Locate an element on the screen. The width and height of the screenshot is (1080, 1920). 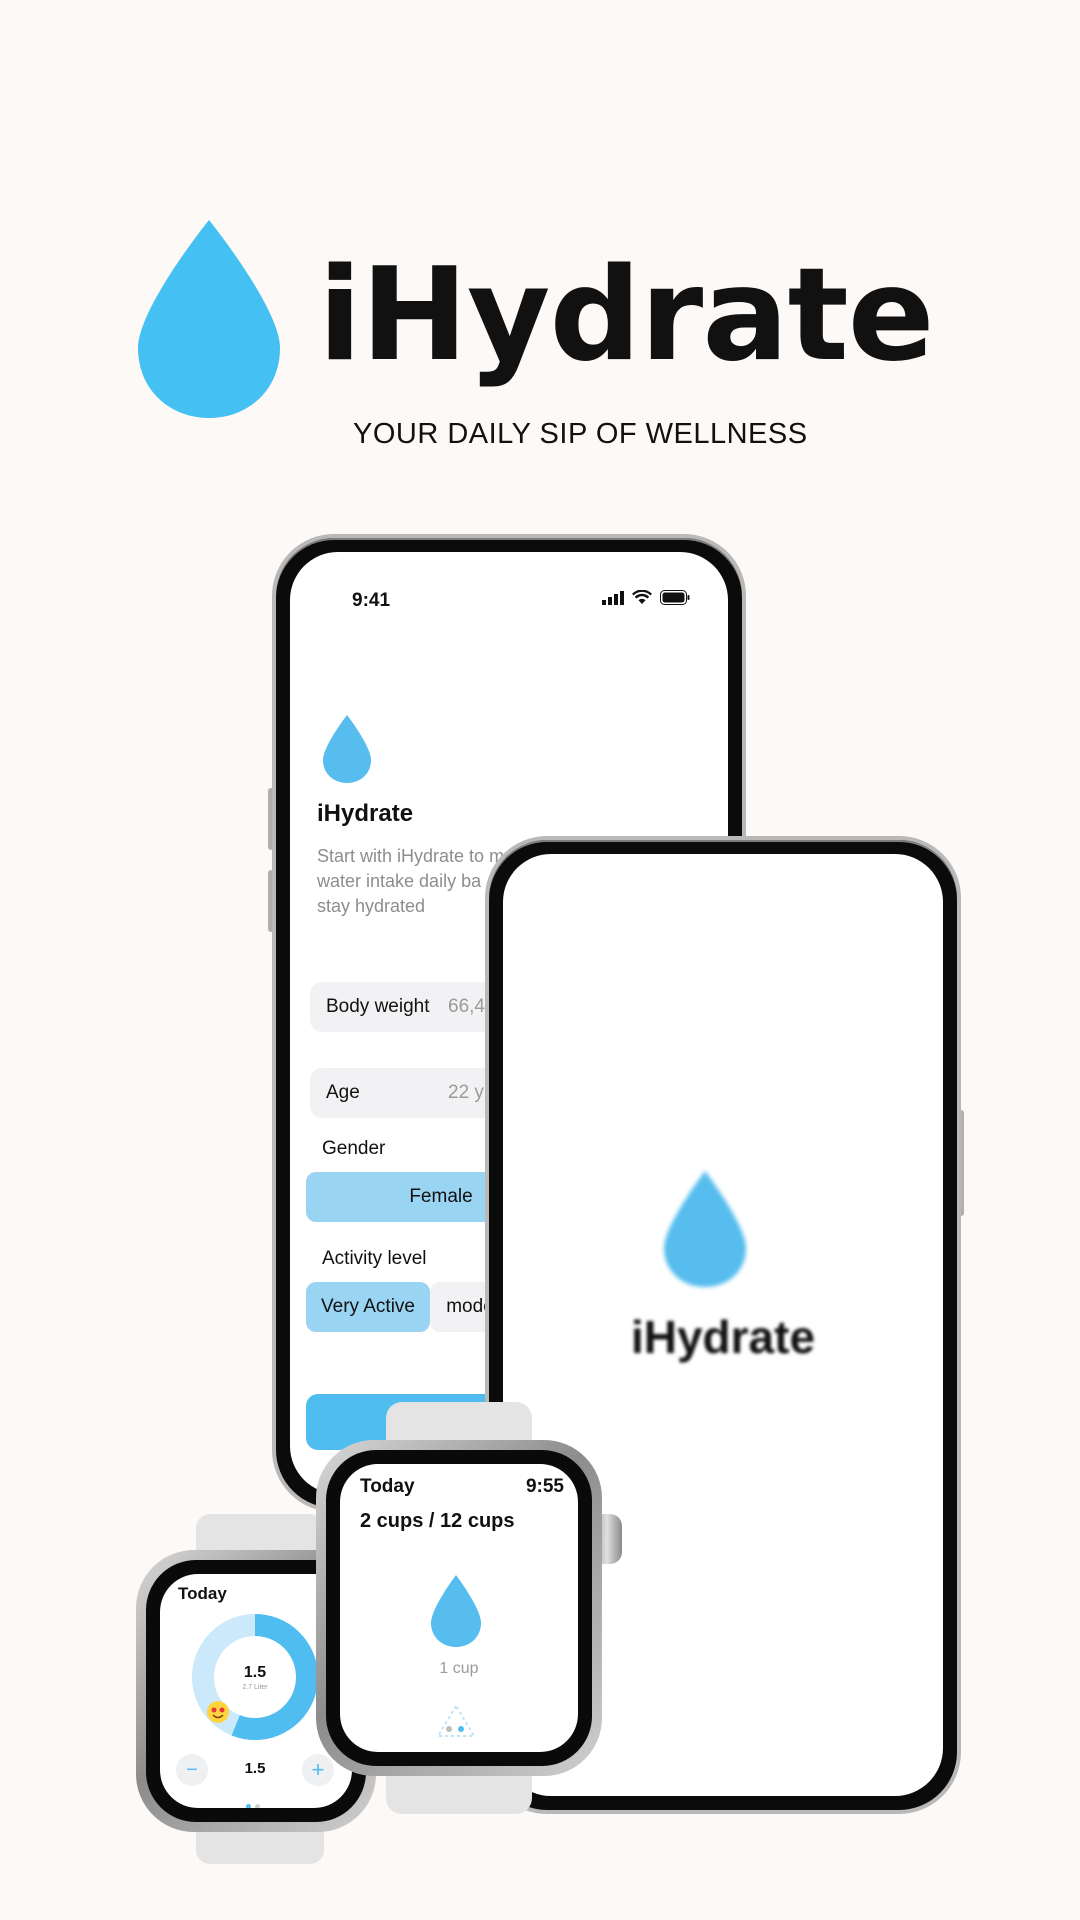
status-icons is located at coordinates (646, 597).